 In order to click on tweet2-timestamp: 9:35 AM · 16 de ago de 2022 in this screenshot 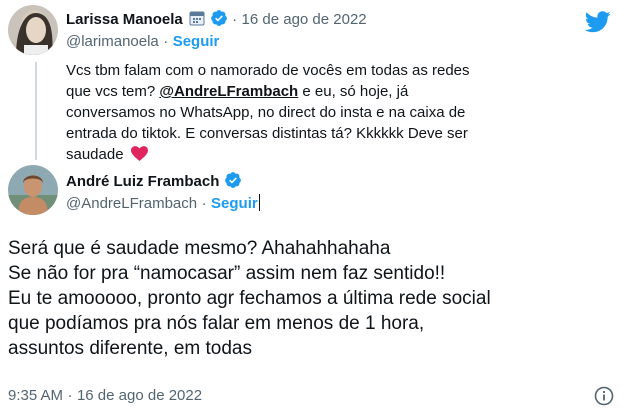, I will do `click(105, 396)`.